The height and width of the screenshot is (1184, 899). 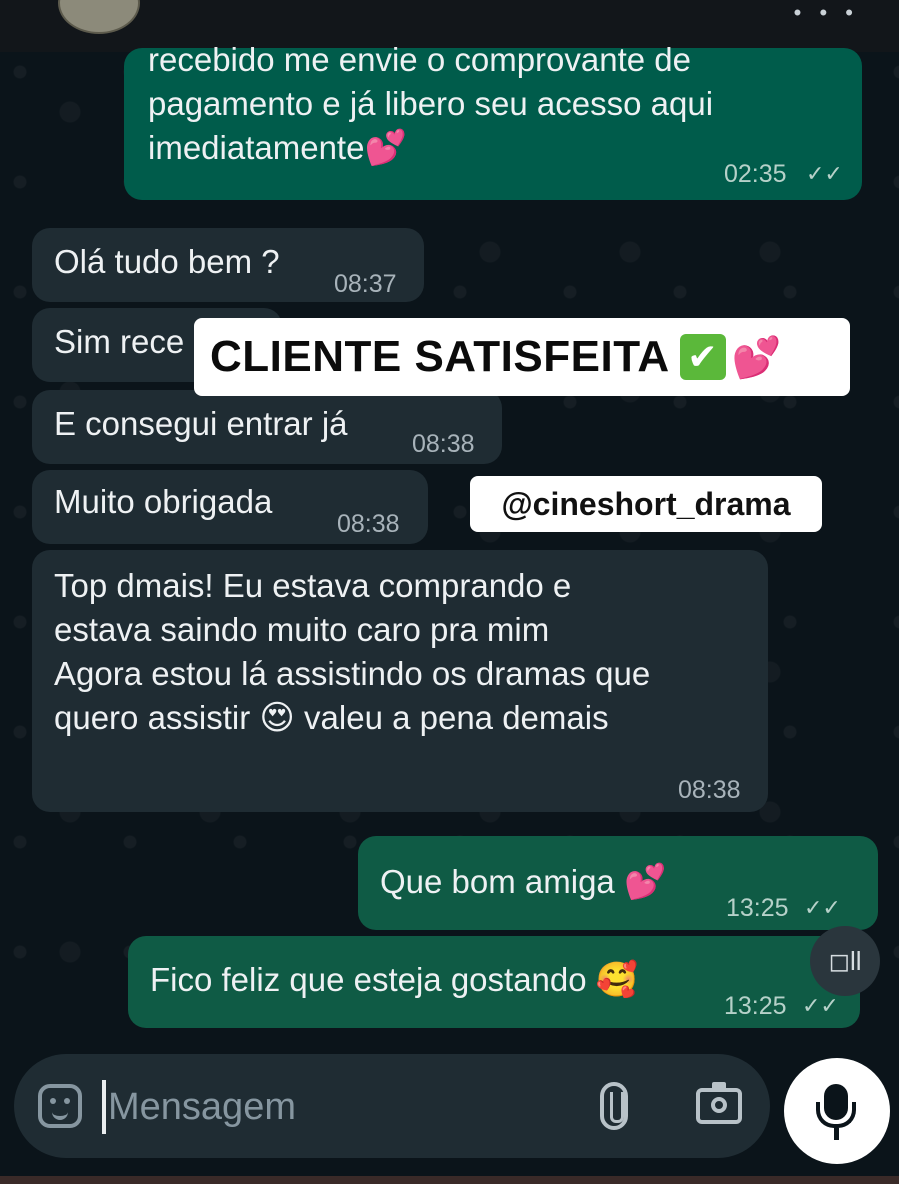 I want to click on menu-icon: • • •, so click(x=826, y=13).